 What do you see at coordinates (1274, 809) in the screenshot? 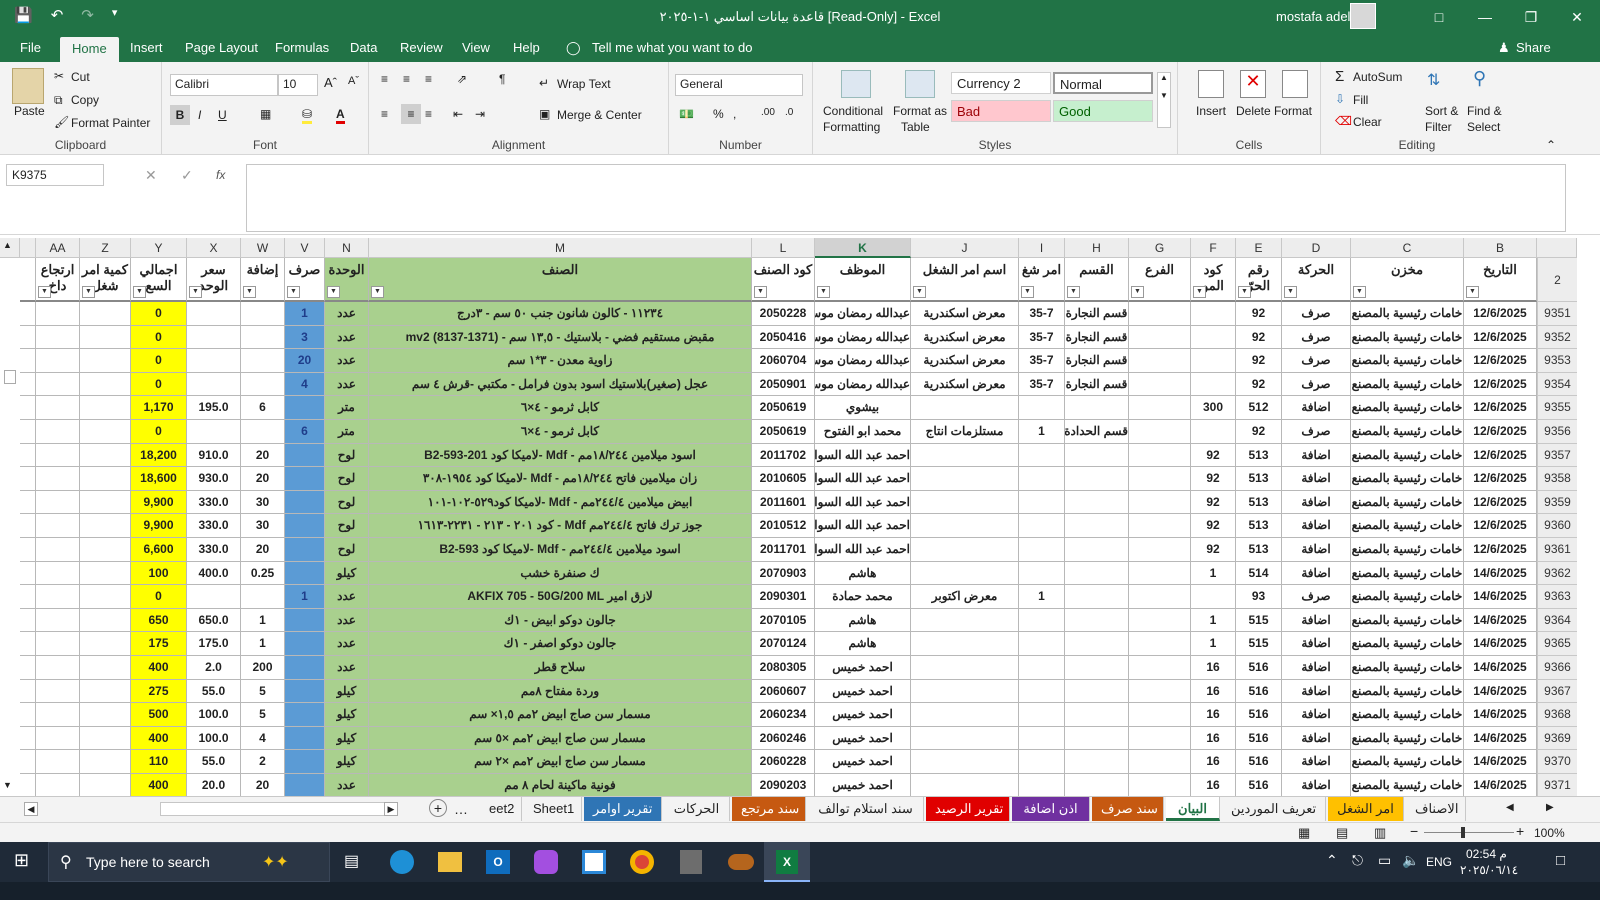
I see `sheet-tab: تعريف الموردين` at bounding box center [1274, 809].